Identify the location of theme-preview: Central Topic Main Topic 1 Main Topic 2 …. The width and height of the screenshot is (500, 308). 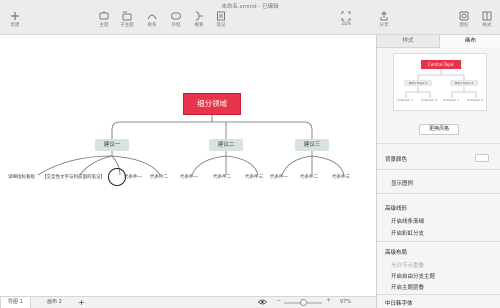
(440, 82).